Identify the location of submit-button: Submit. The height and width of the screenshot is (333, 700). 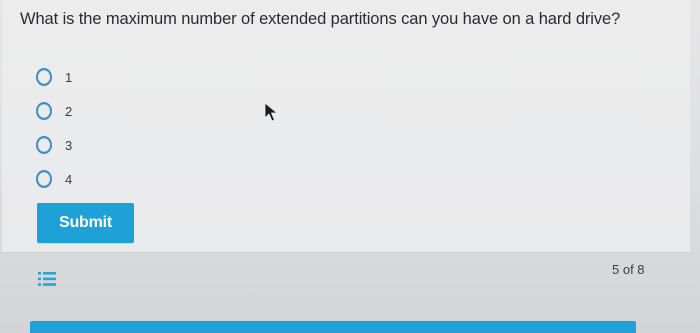
(85, 223).